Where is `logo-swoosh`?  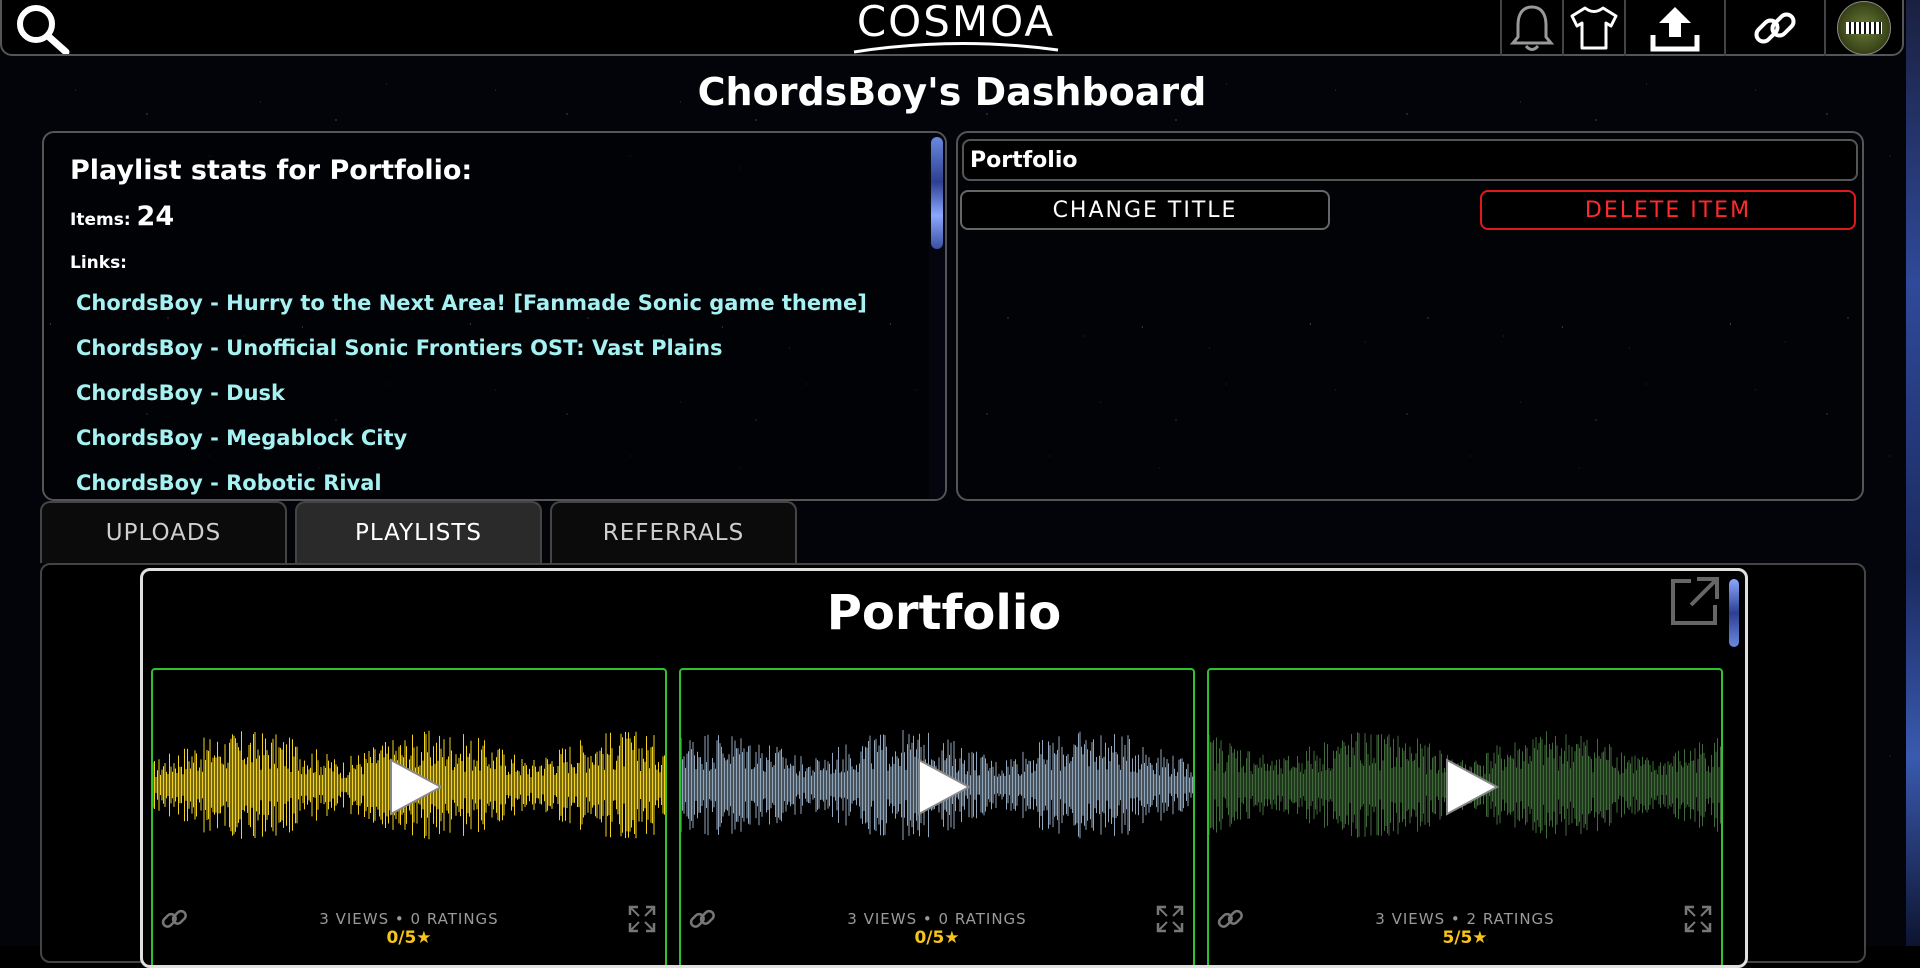 logo-swoosh is located at coordinates (956, 47).